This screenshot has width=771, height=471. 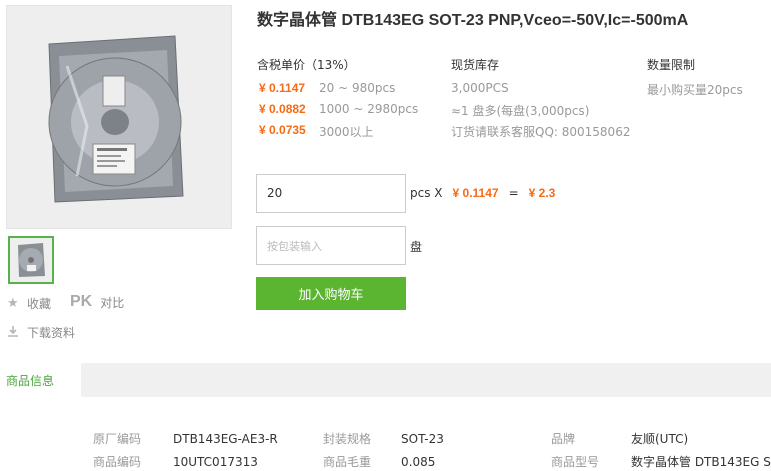 I want to click on price-header: 含税单价（13%）, so click(x=306, y=65).